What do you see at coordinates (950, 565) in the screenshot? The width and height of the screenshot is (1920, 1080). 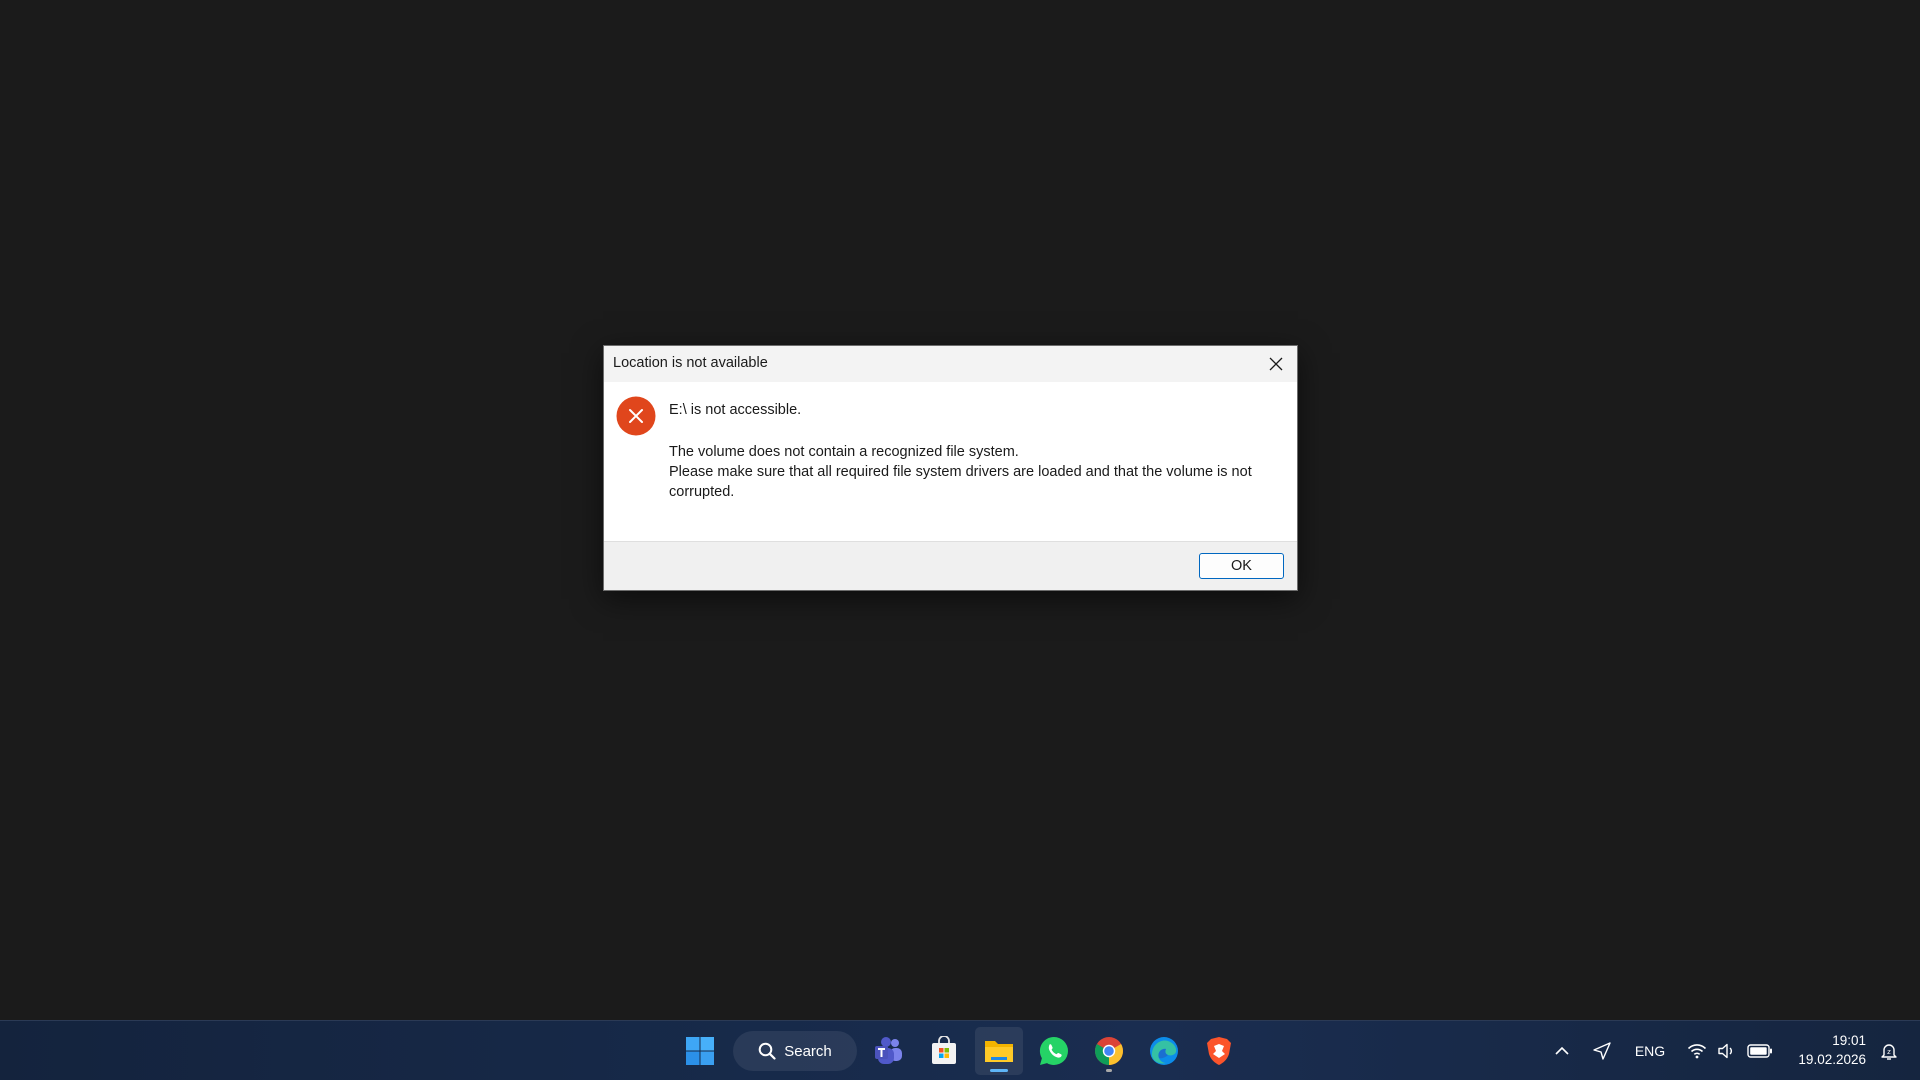 I see `dialog-footer: OK` at bounding box center [950, 565].